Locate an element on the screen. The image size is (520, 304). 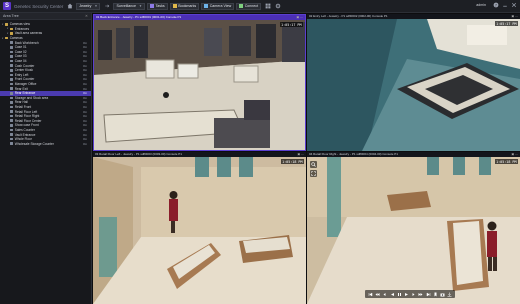
playback-controls is located at coordinates (410, 294).